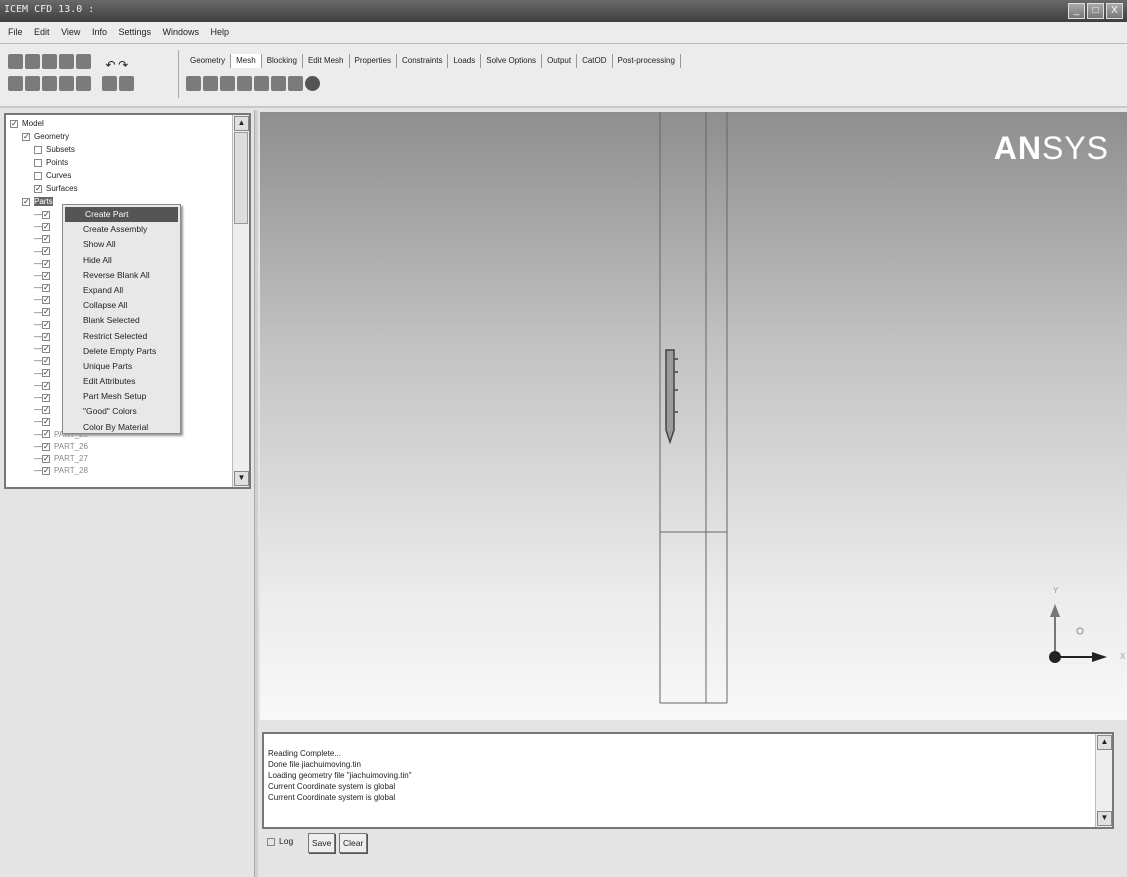 The image size is (1127, 877). What do you see at coordinates (256, 493) in the screenshot?
I see `panel-splitter` at bounding box center [256, 493].